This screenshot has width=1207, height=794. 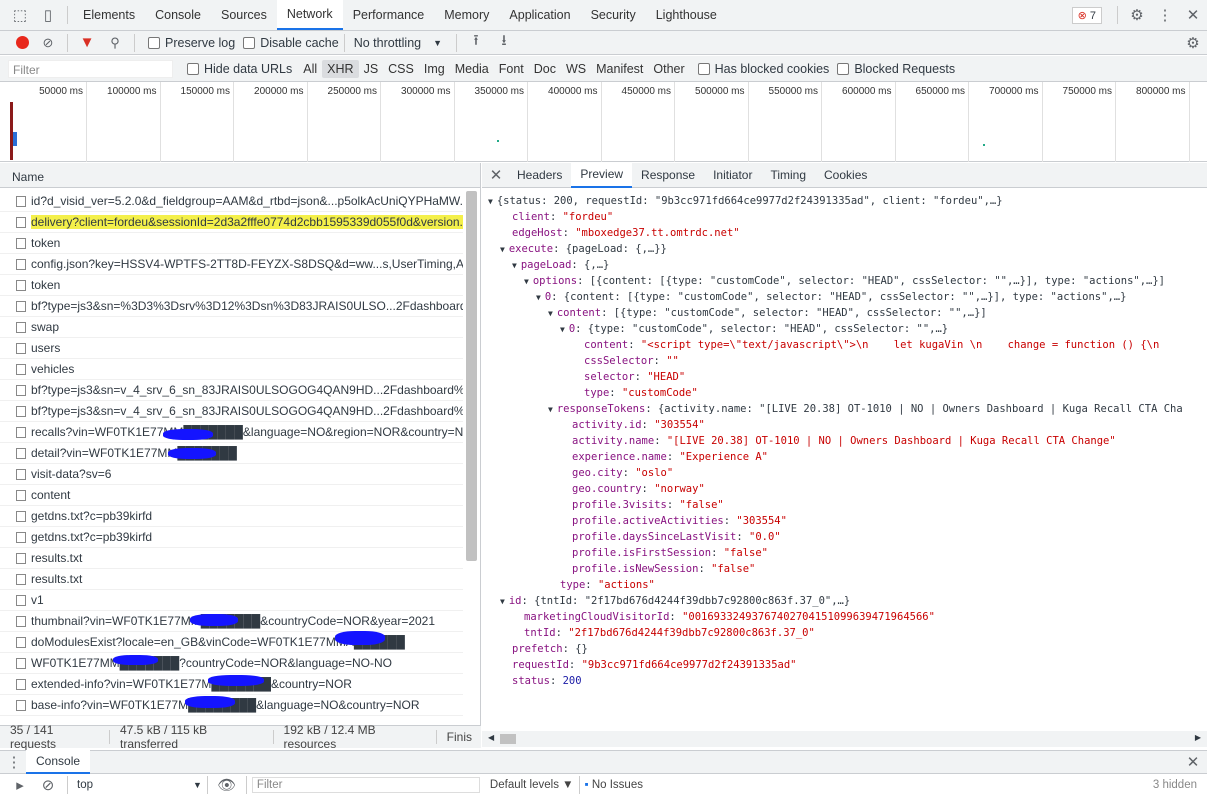 I want to click on console-filter-input: Filter, so click(x=365, y=784).